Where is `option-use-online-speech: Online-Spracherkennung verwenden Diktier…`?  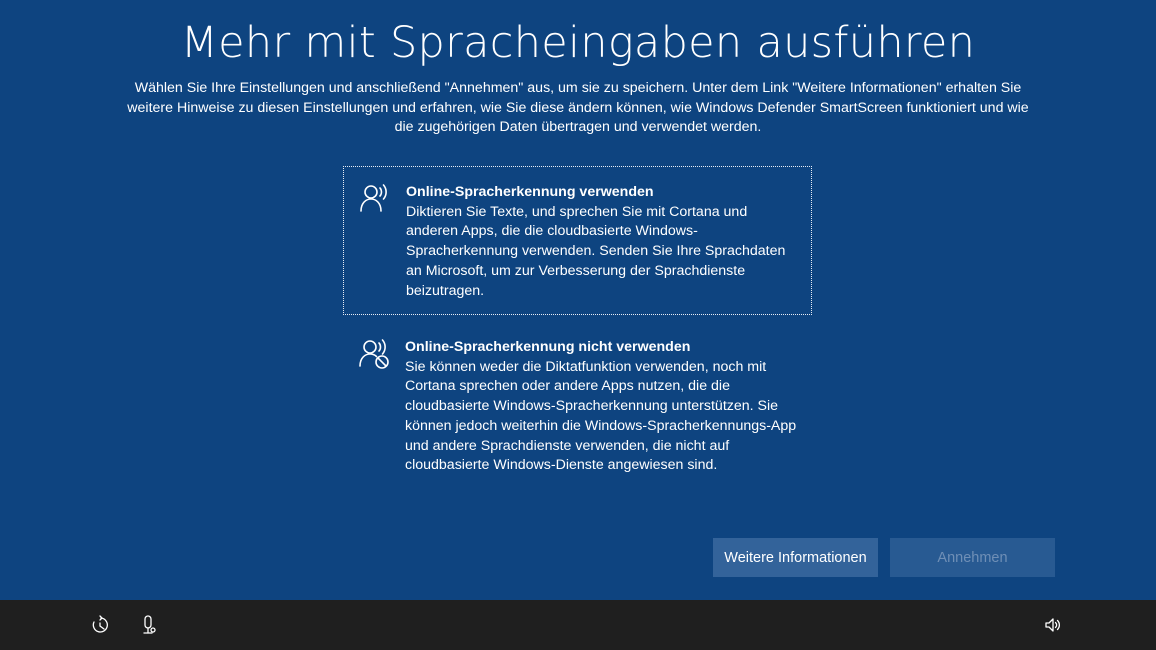
option-use-online-speech: Online-Spracherkennung verwenden Diktier… is located at coordinates (577, 240).